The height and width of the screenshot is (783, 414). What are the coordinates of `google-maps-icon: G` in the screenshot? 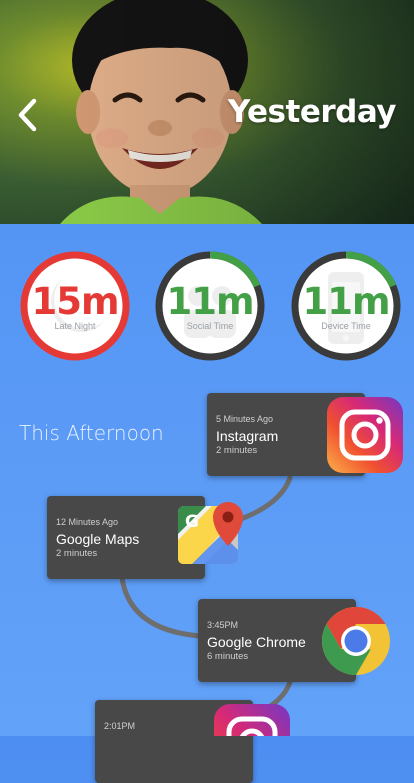 It's located at (210, 533).